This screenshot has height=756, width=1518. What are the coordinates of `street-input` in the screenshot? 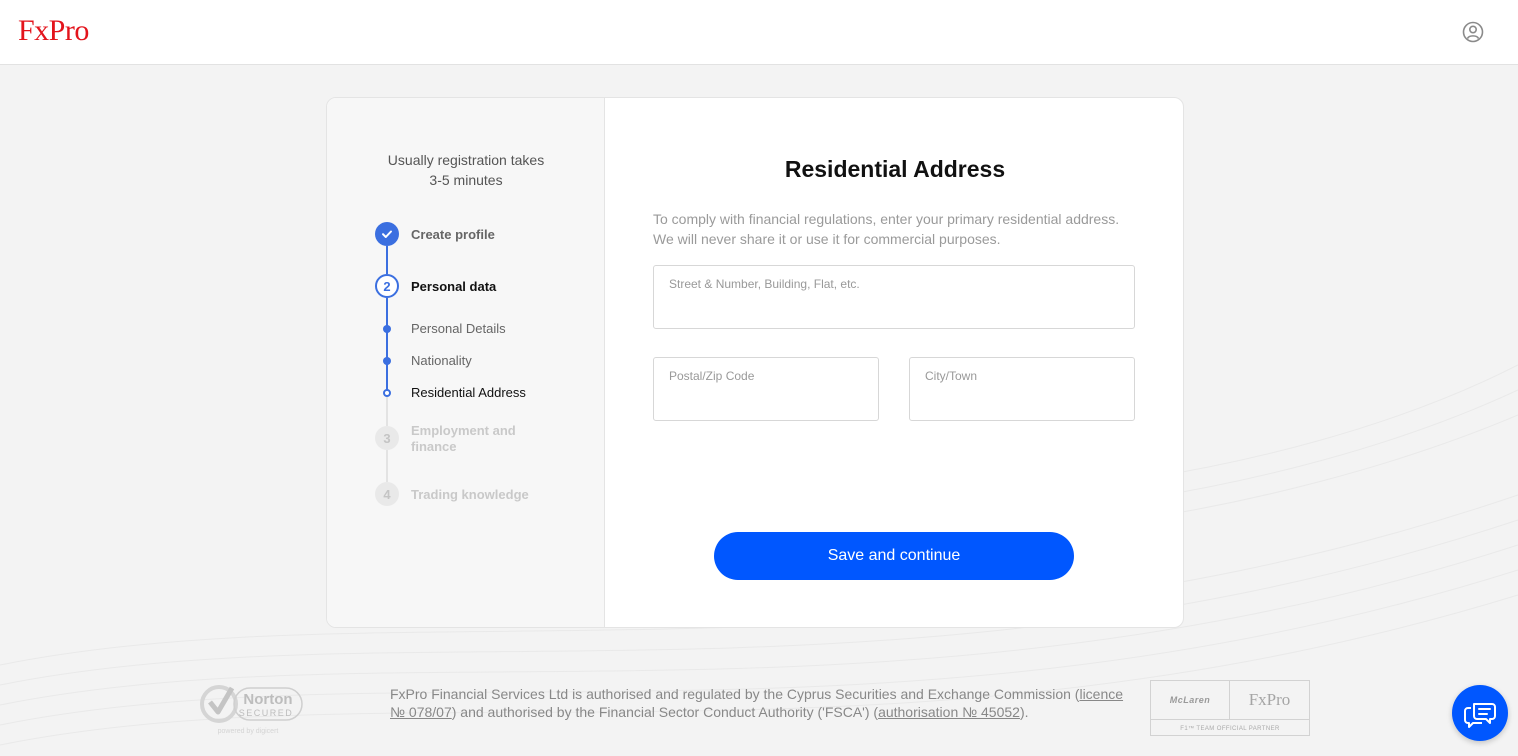 It's located at (894, 310).